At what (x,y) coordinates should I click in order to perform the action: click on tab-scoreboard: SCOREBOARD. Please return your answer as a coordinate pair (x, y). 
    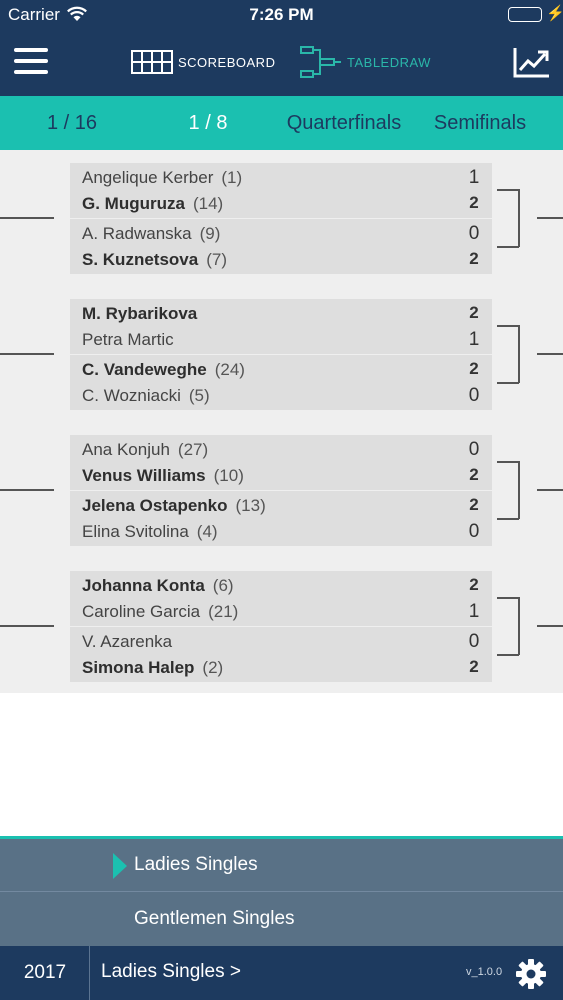
    Looking at the image, I should click on (203, 62).